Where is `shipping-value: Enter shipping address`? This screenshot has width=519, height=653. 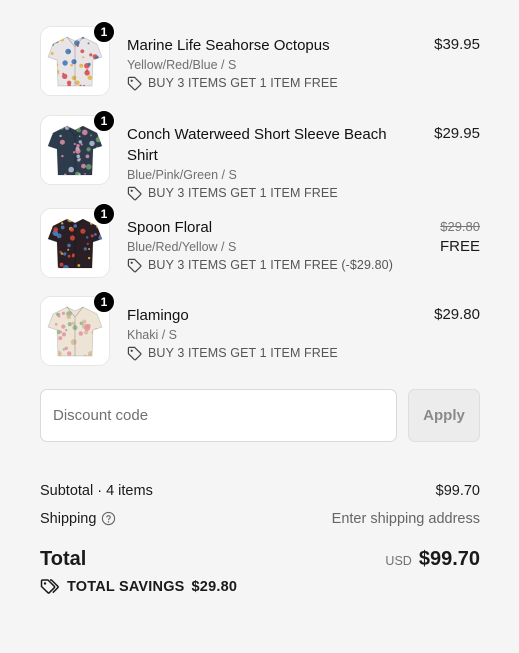 shipping-value: Enter shipping address is located at coordinates (405, 519).